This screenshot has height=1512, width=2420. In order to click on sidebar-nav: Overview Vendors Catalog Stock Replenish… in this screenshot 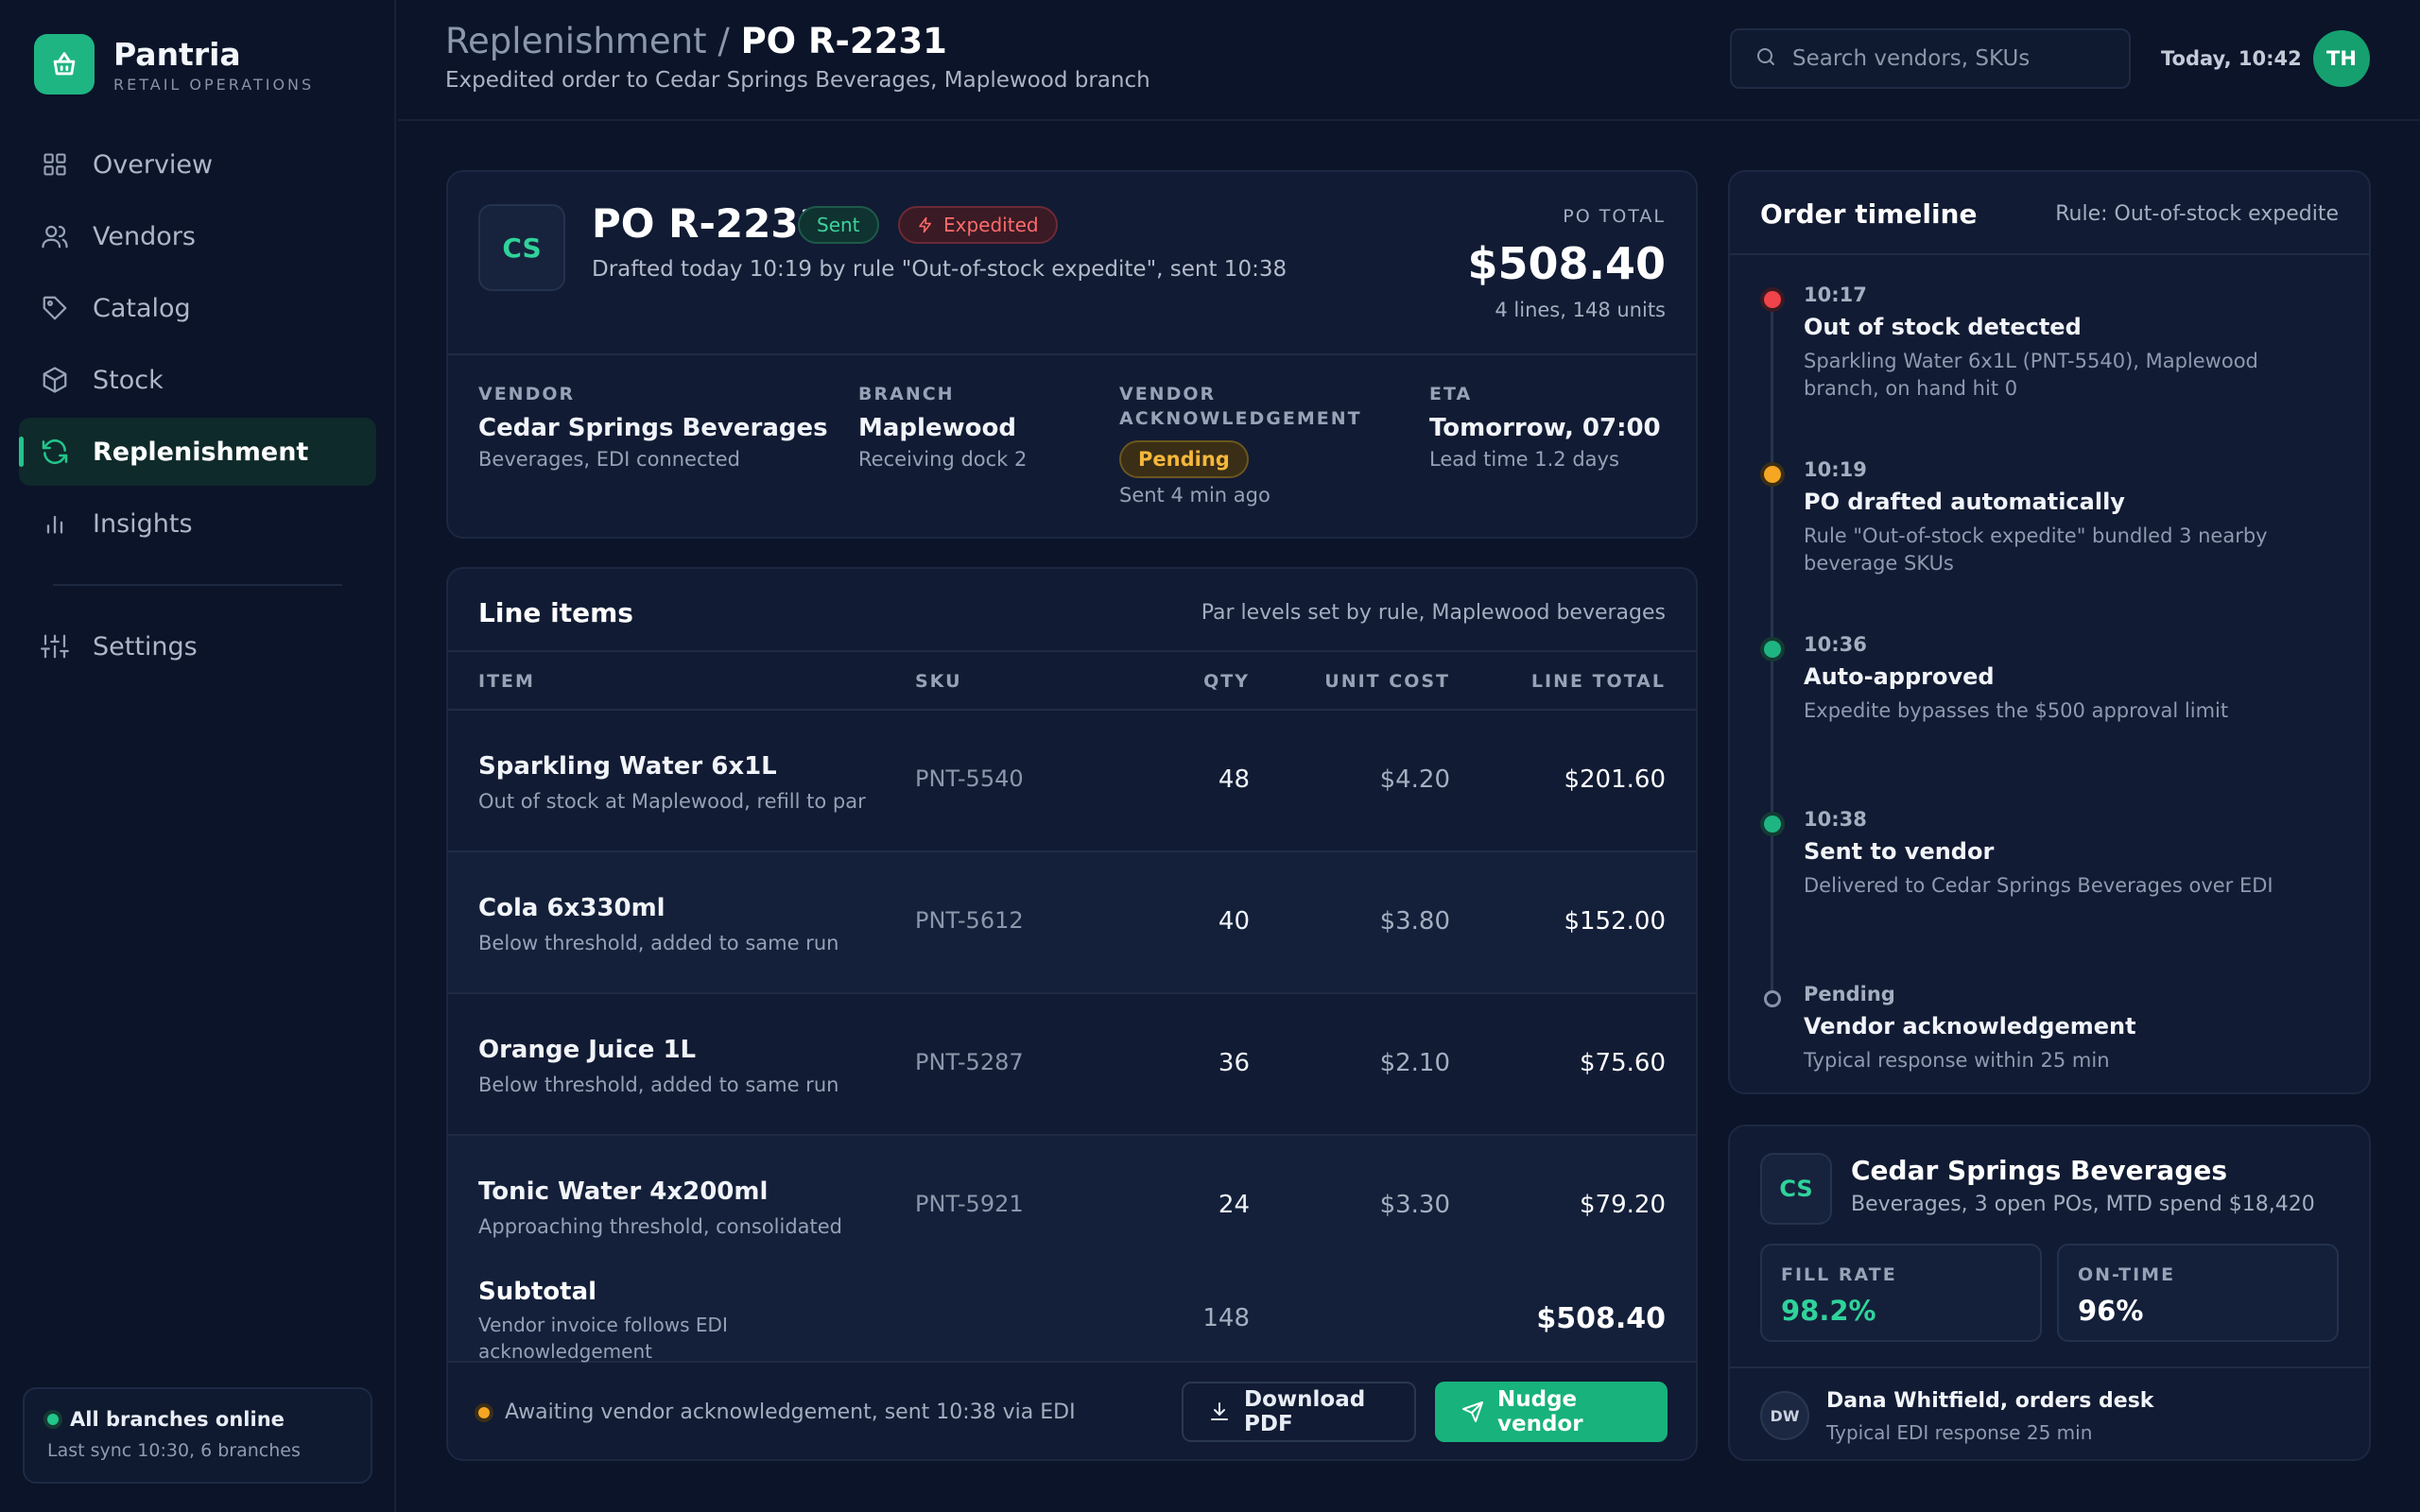, I will do `click(197, 407)`.